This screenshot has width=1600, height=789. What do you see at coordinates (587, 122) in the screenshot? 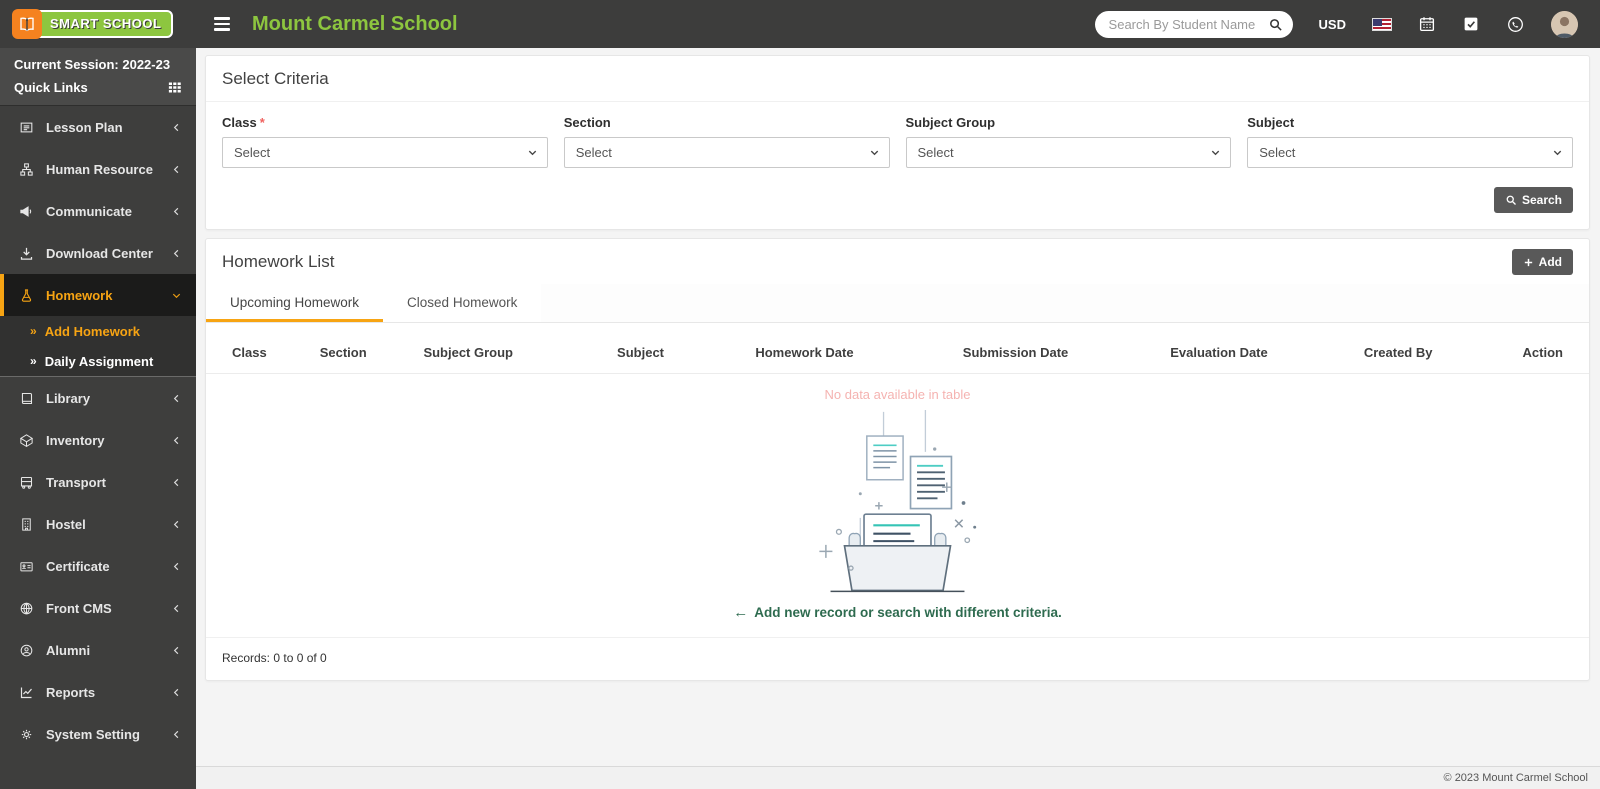
I see `section-label: Section` at bounding box center [587, 122].